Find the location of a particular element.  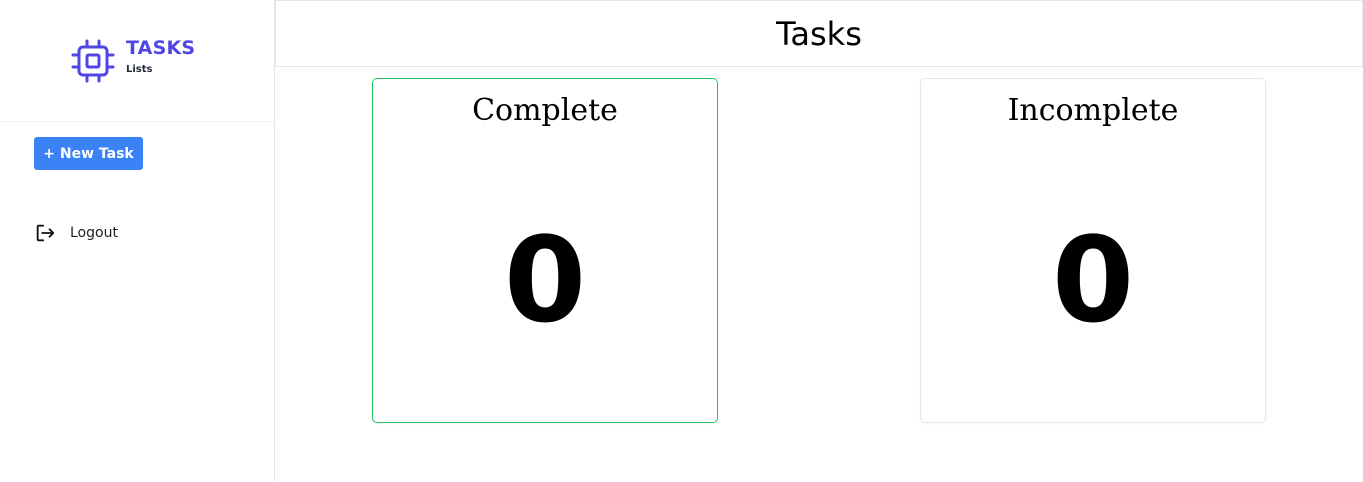

logout-label: Logout is located at coordinates (94, 233).